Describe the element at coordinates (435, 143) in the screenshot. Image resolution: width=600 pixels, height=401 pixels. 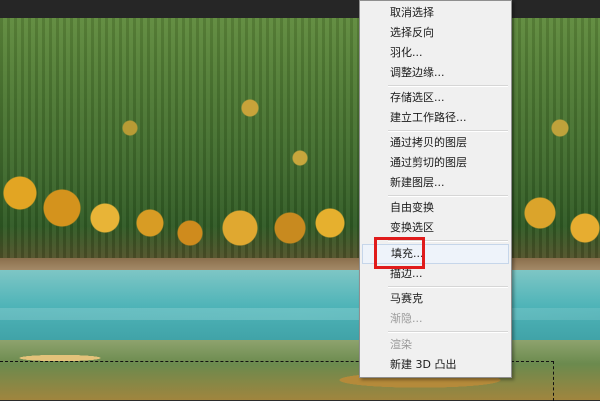
I see `menu-item-layer-via-copy: 通过拷贝的图层` at that location.